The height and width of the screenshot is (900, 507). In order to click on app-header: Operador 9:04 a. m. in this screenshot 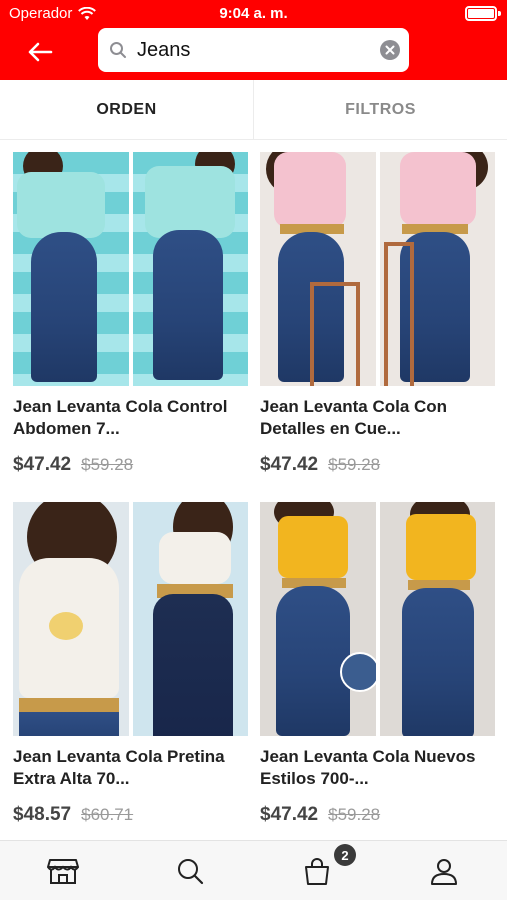, I will do `click(253, 40)`.